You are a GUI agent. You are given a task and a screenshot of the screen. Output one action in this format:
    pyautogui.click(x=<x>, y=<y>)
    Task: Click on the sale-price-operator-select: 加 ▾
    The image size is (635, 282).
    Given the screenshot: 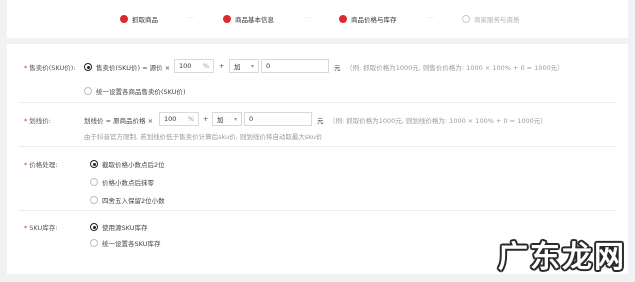 What is the action you would take?
    pyautogui.click(x=244, y=66)
    